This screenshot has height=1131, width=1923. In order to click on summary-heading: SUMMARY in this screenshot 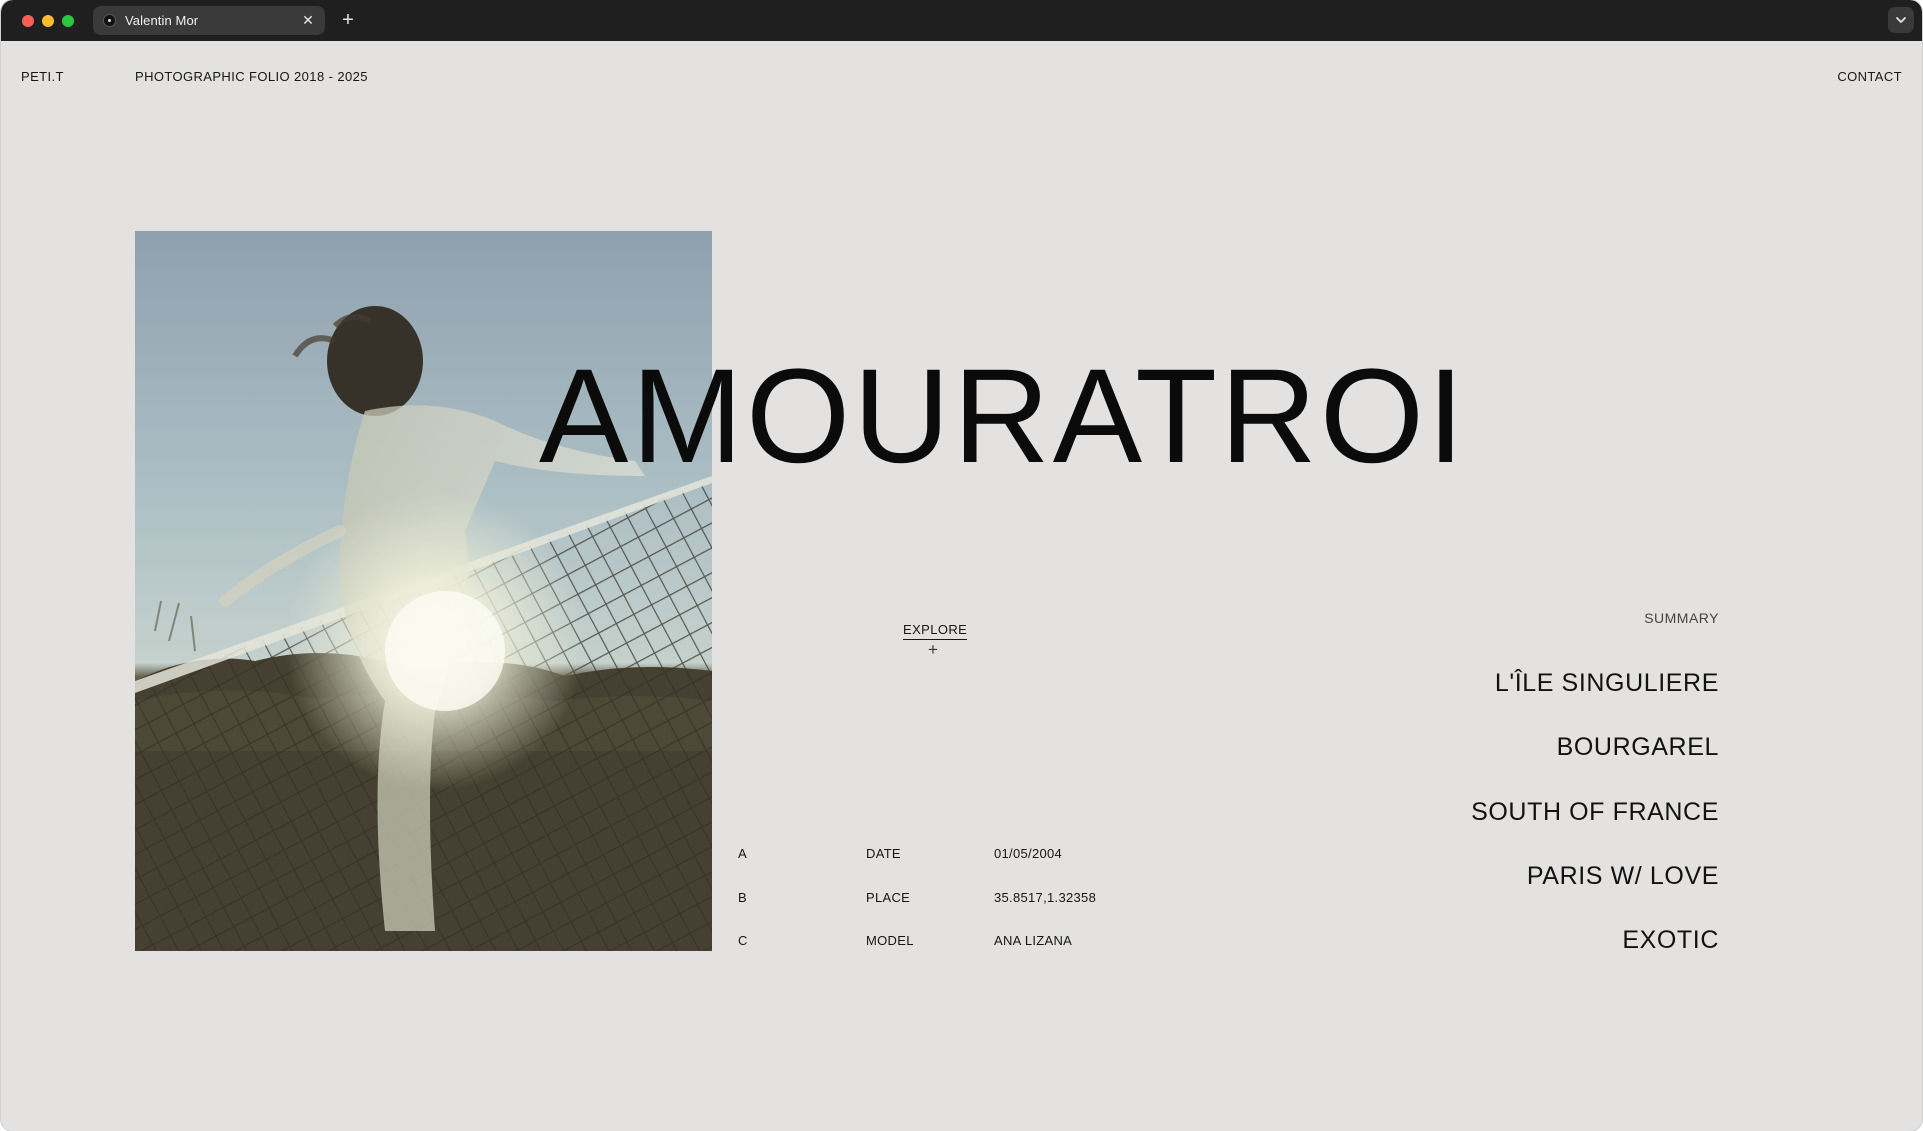, I will do `click(1681, 618)`.